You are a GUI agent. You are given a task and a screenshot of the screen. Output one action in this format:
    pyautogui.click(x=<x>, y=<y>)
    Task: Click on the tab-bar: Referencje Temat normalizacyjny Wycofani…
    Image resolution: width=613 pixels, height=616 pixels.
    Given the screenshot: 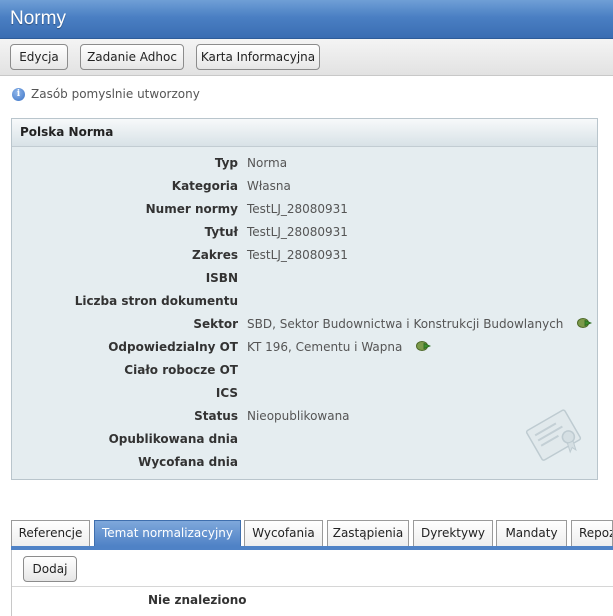 What is the action you would take?
    pyautogui.click(x=312, y=534)
    